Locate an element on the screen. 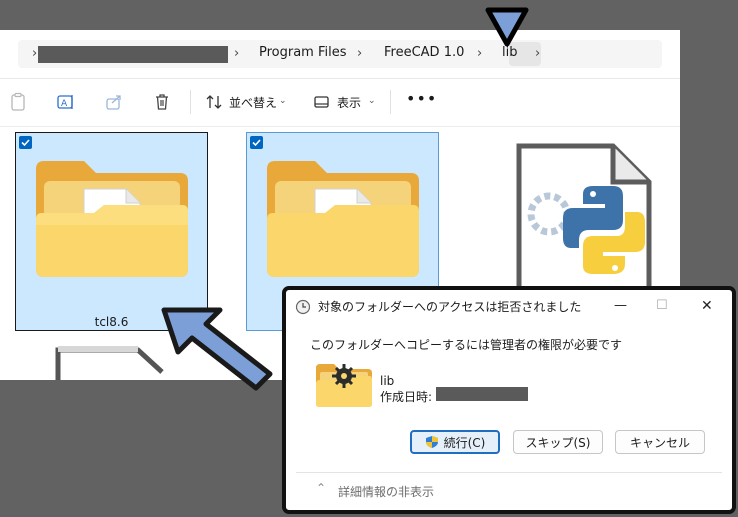 The image size is (738, 517). cancel-label: キャンセル is located at coordinates (659, 442).